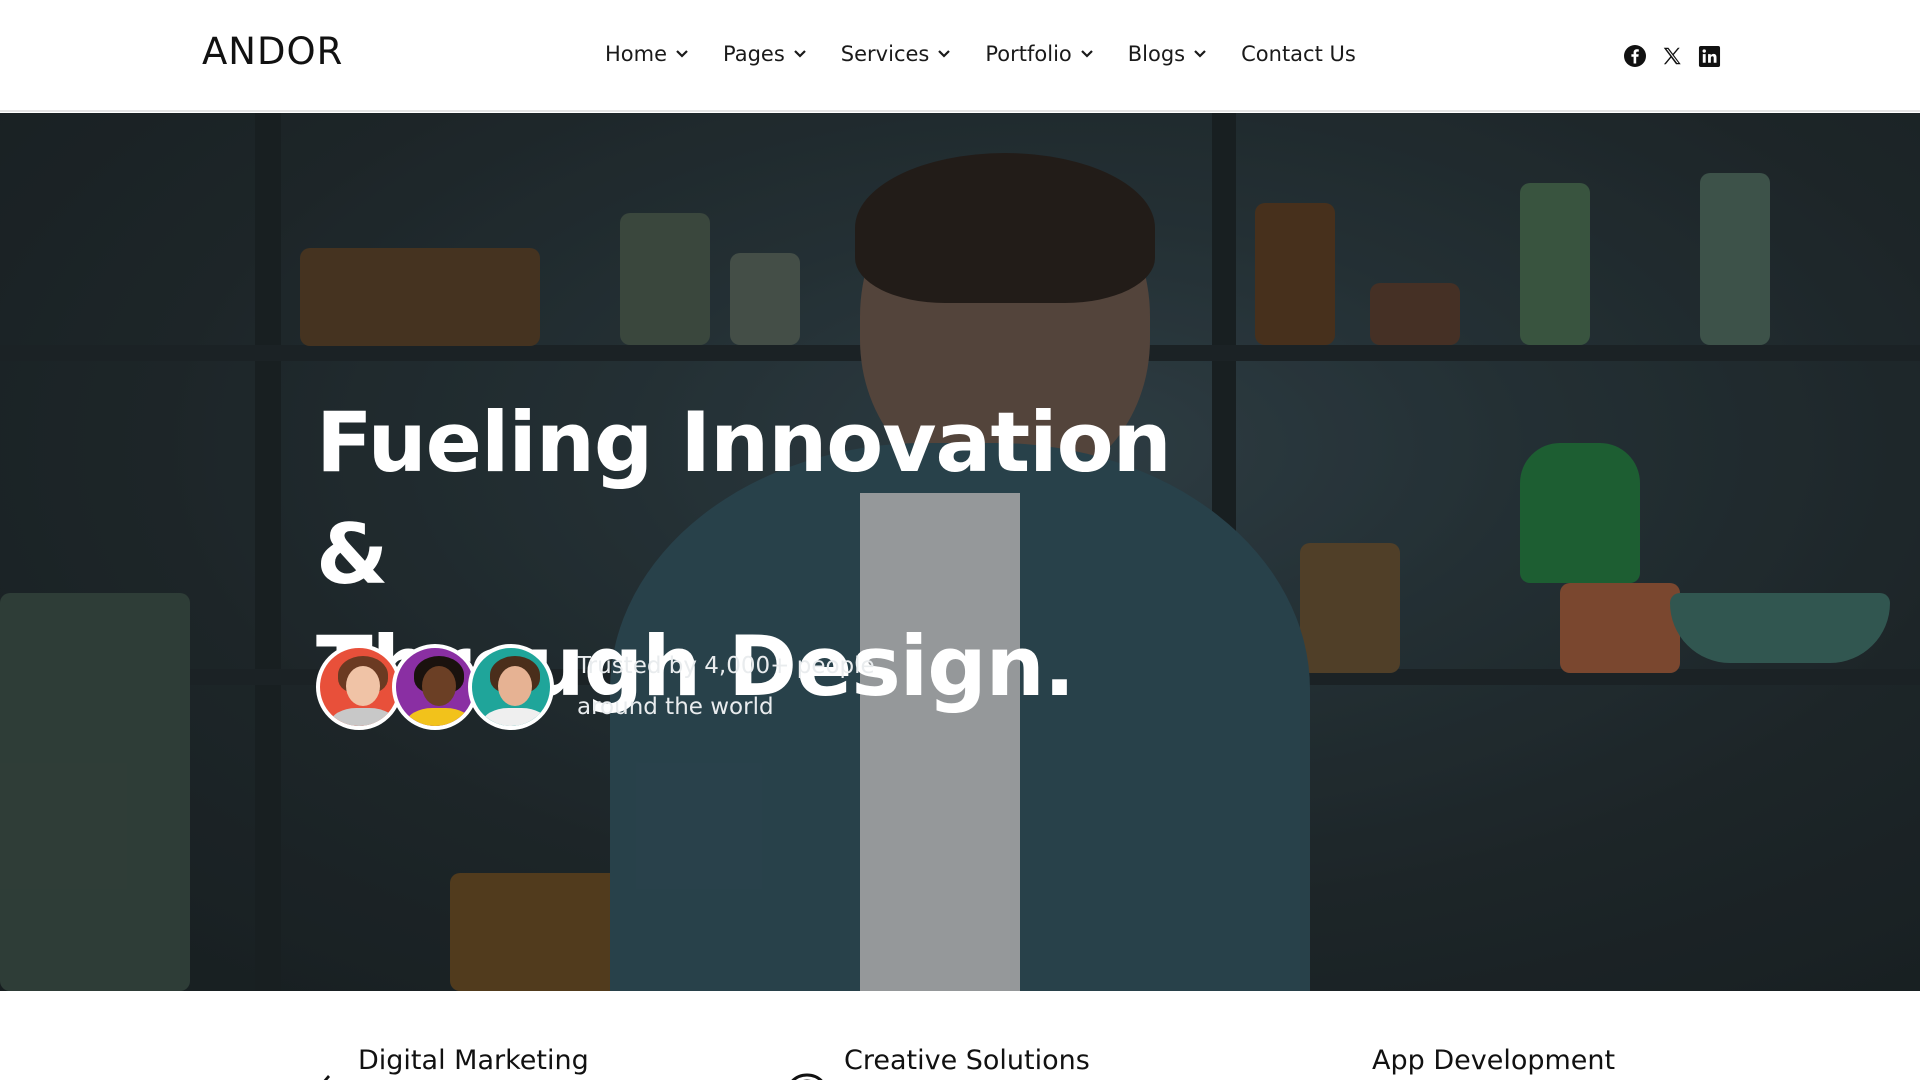 This screenshot has height=1080, width=1920. Describe the element at coordinates (473, 1060) in the screenshot. I see `service-title: Digital Marketing` at that location.